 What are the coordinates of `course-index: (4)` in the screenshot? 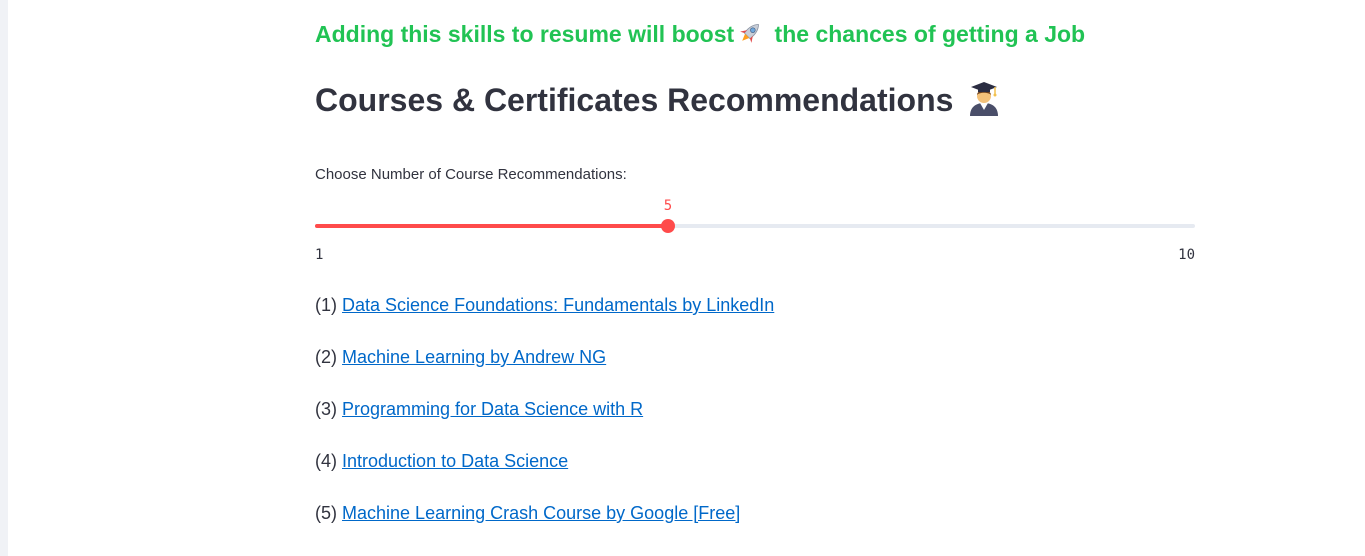 It's located at (326, 461).